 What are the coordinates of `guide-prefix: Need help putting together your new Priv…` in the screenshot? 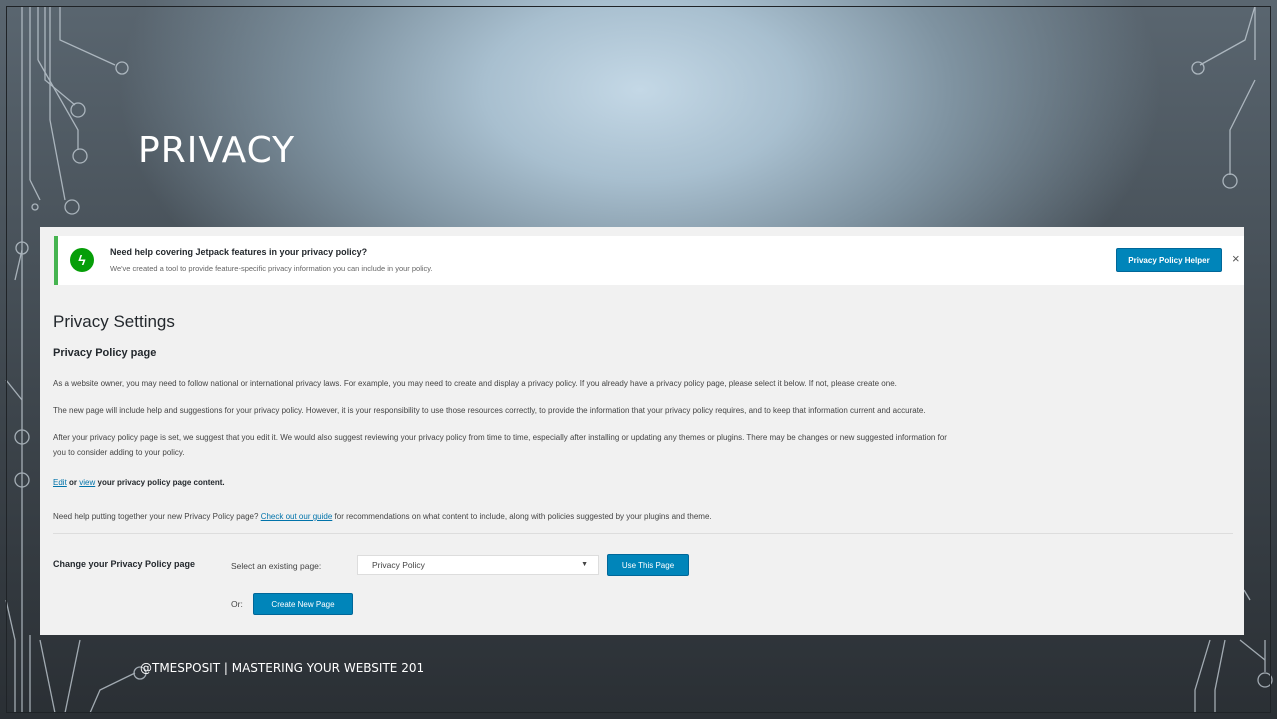 It's located at (157, 516).